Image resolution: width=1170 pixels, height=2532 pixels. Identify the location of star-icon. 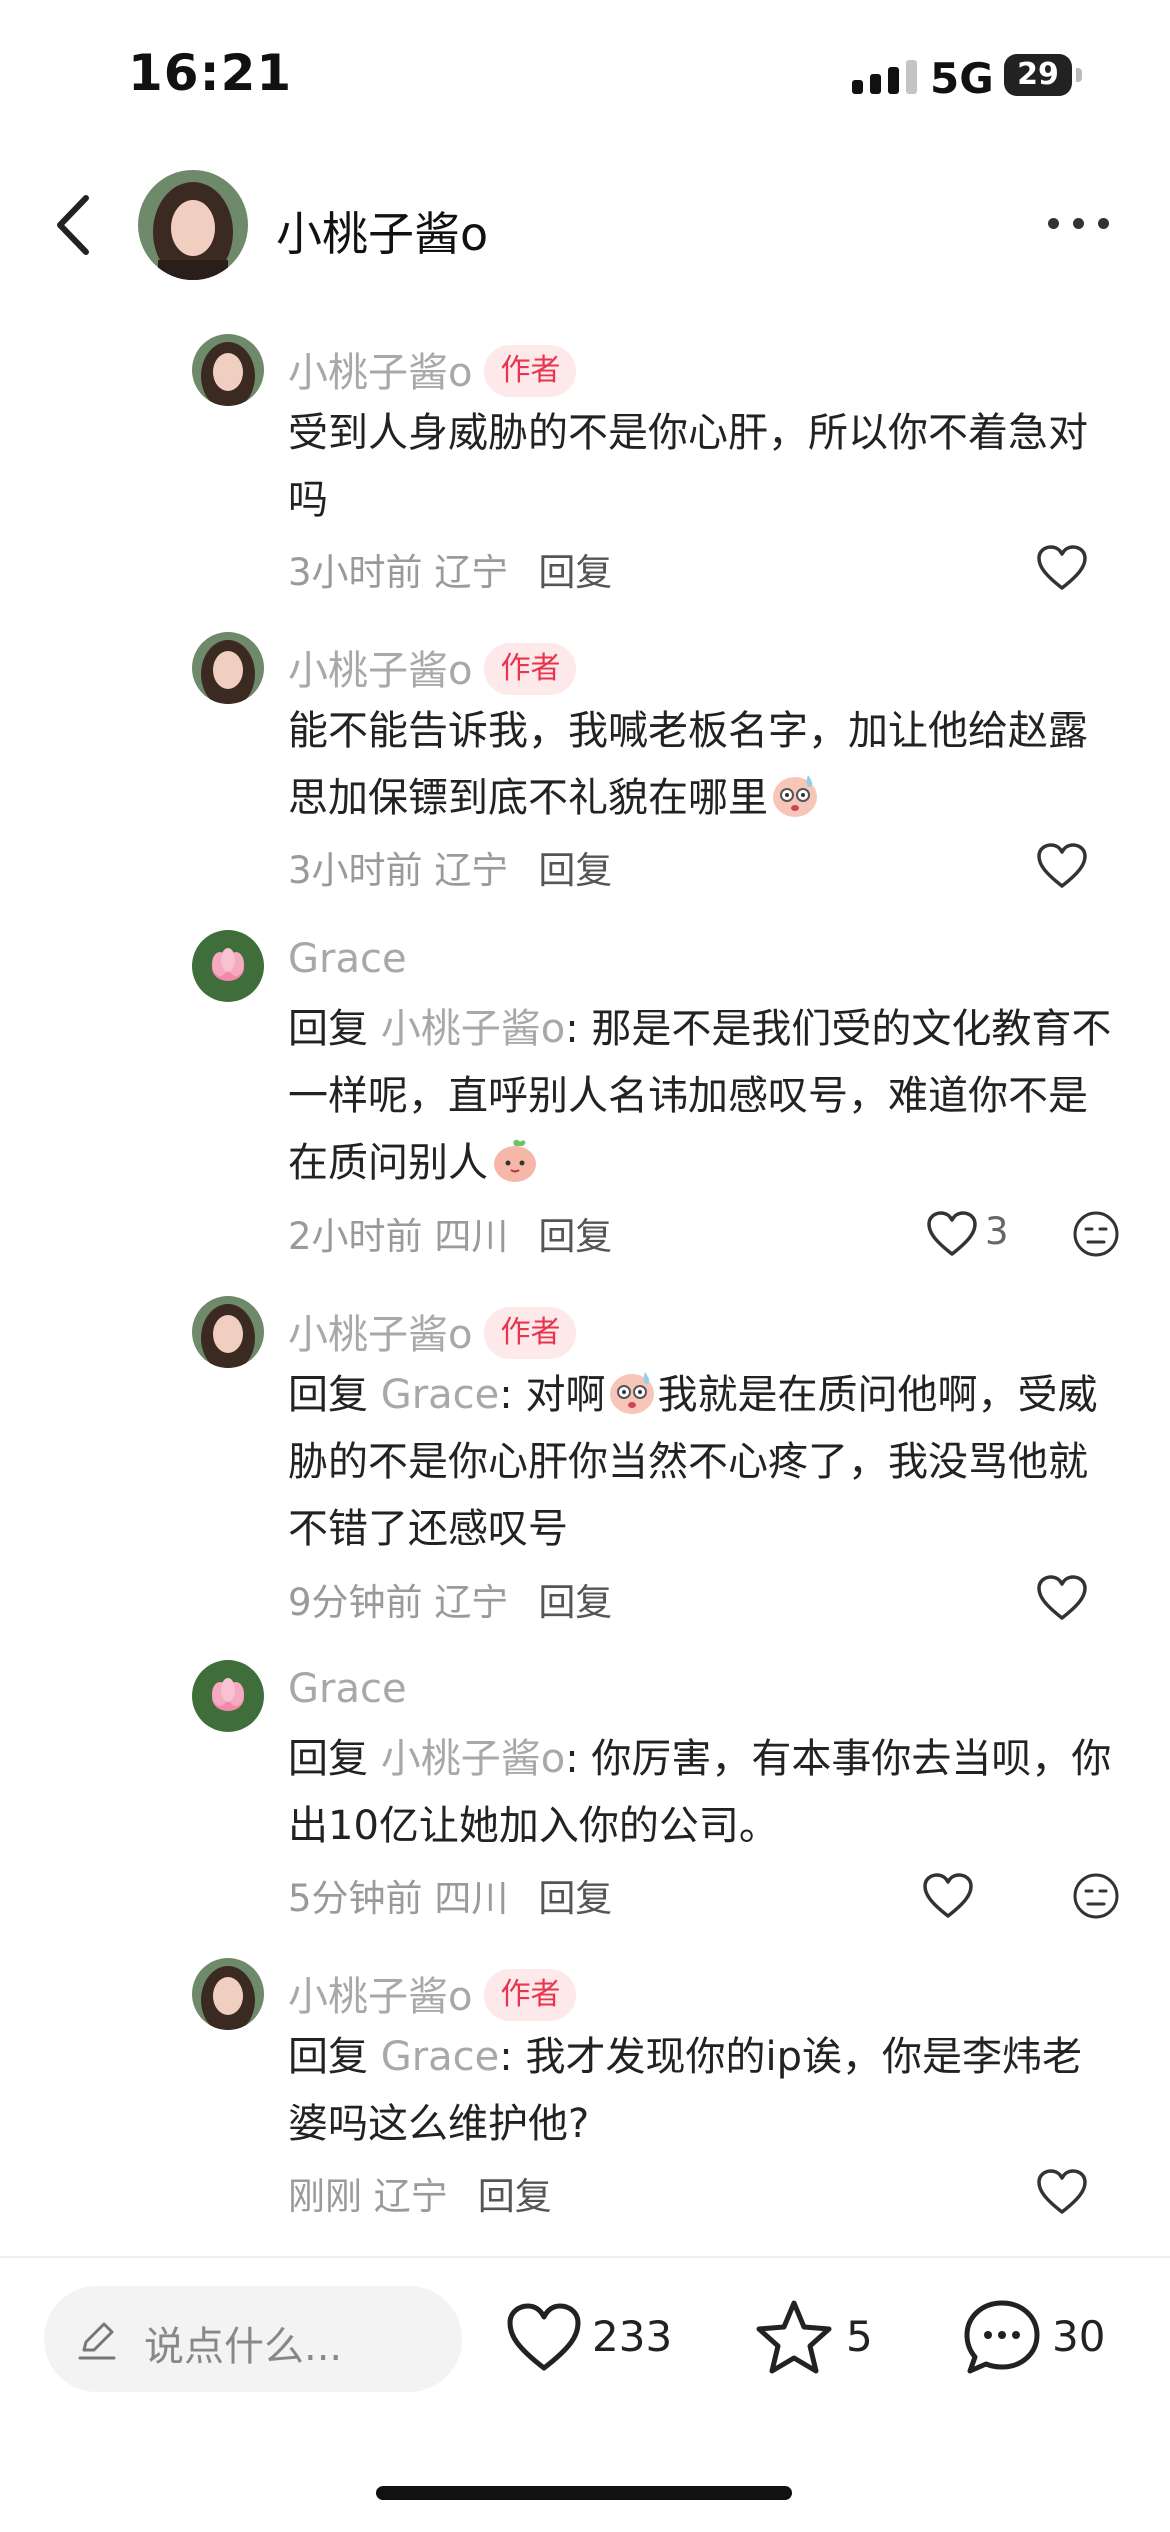
(794, 2337).